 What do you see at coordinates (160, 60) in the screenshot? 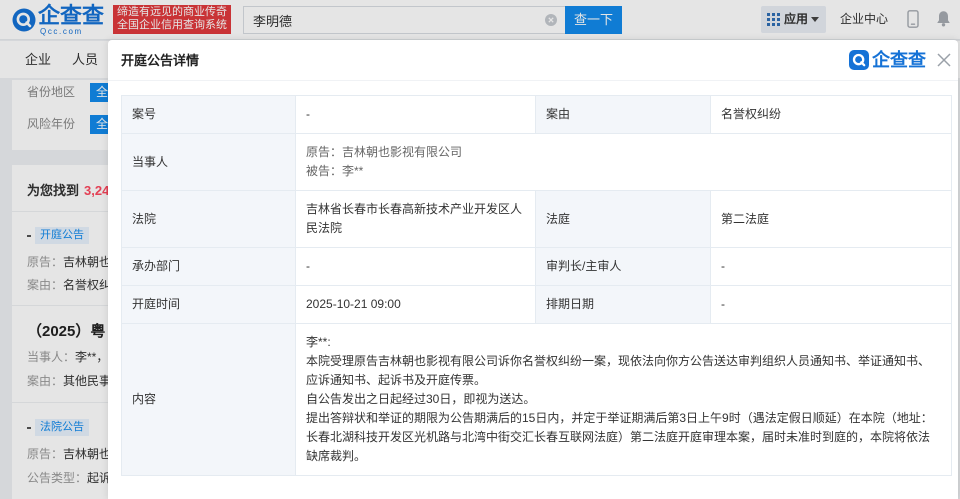
I see `modal-title: 开庭公告详情` at bounding box center [160, 60].